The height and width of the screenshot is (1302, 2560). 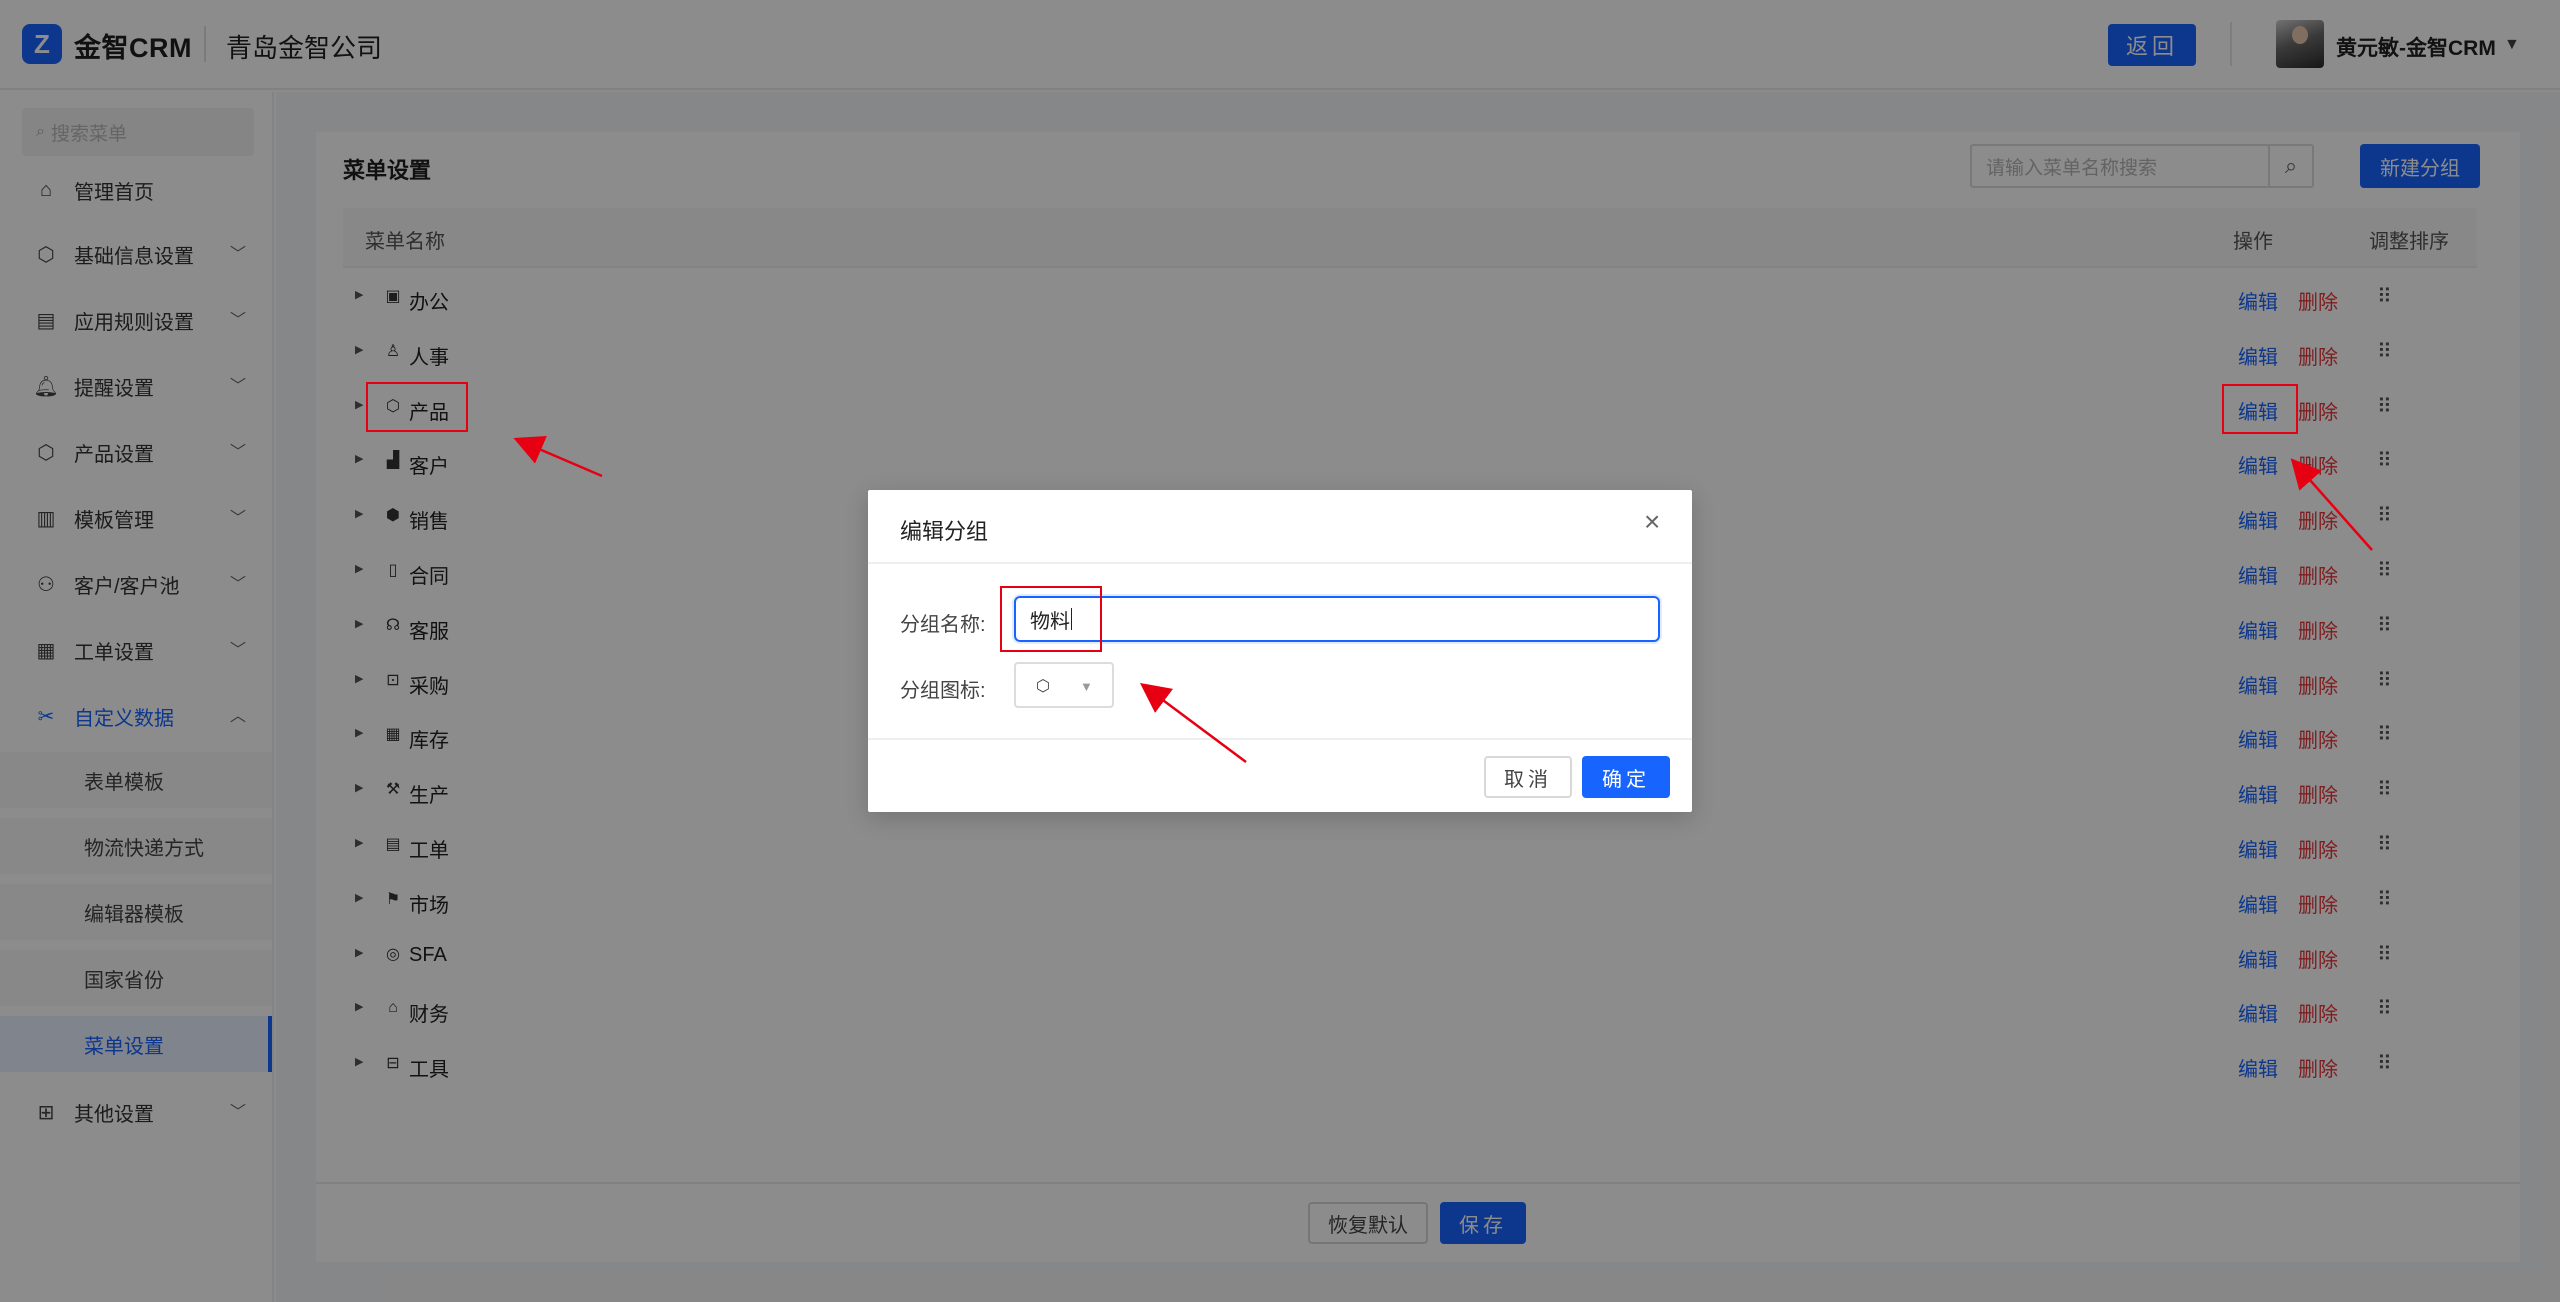 I want to click on annotation-box-edit, so click(x=2260, y=409).